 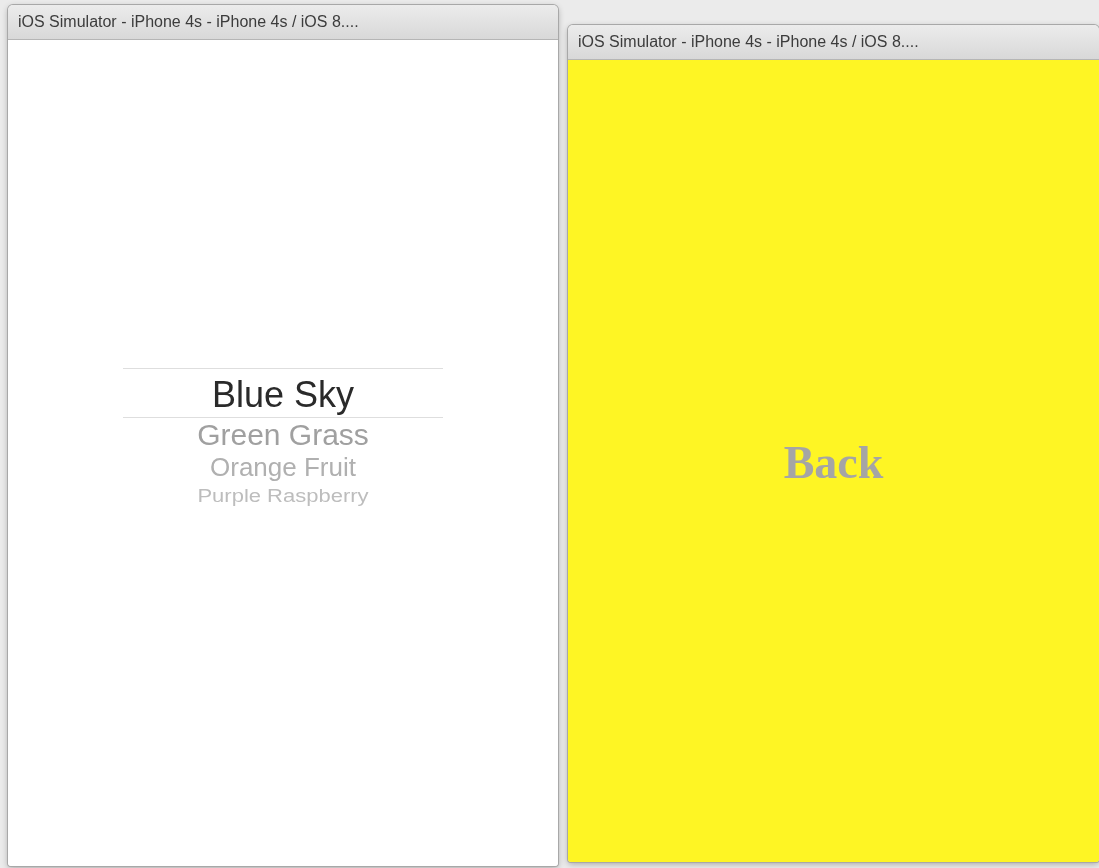 I want to click on picker-option: Green Grass, so click(x=283, y=435).